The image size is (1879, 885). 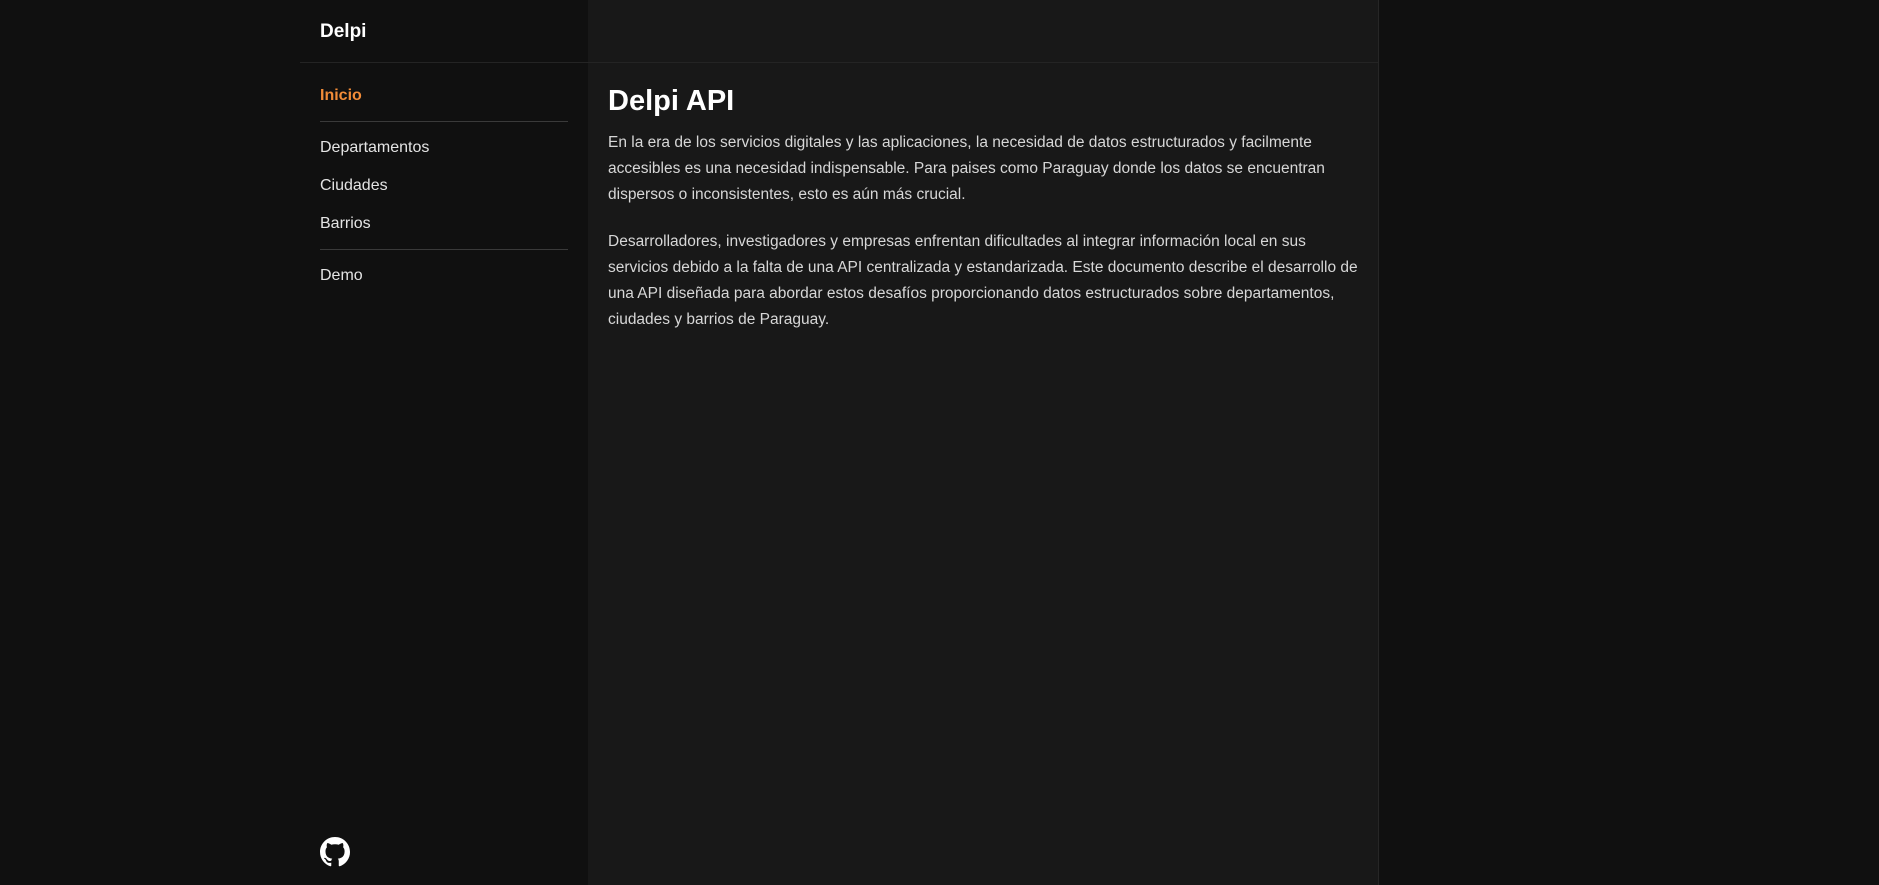 What do you see at coordinates (671, 101) in the screenshot?
I see `page-title: Delpi API` at bounding box center [671, 101].